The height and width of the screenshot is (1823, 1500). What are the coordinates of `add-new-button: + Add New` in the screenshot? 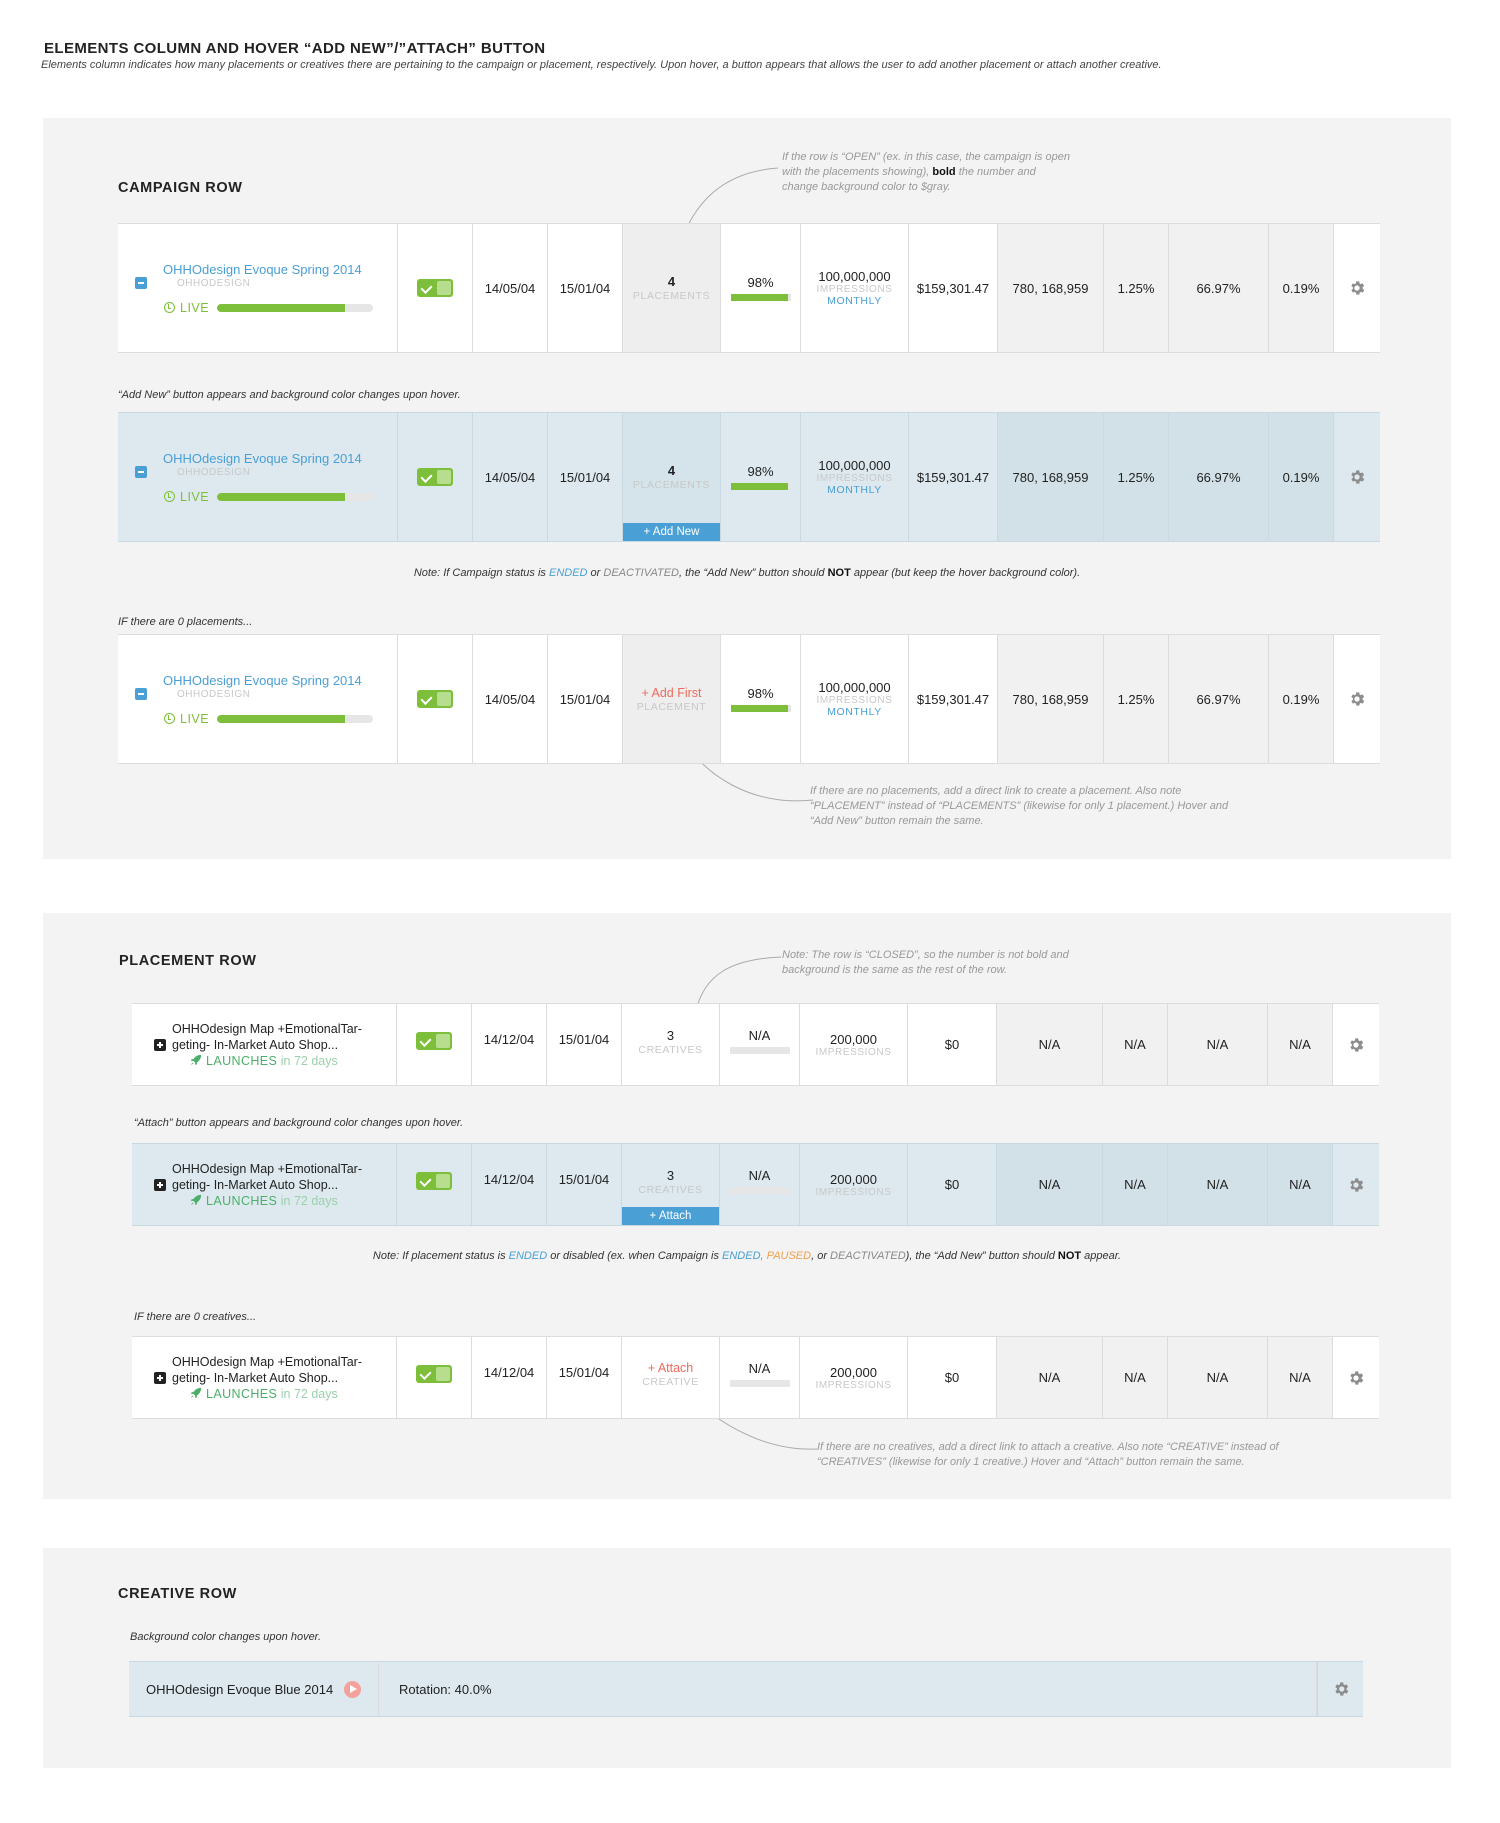 It's located at (671, 532).